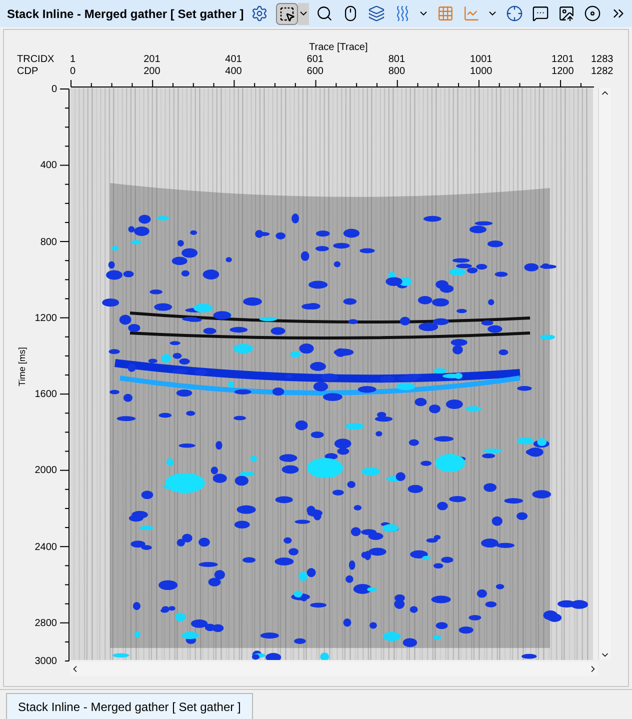 This screenshot has width=632, height=719. I want to click on x-tick-label: 800, so click(397, 72).